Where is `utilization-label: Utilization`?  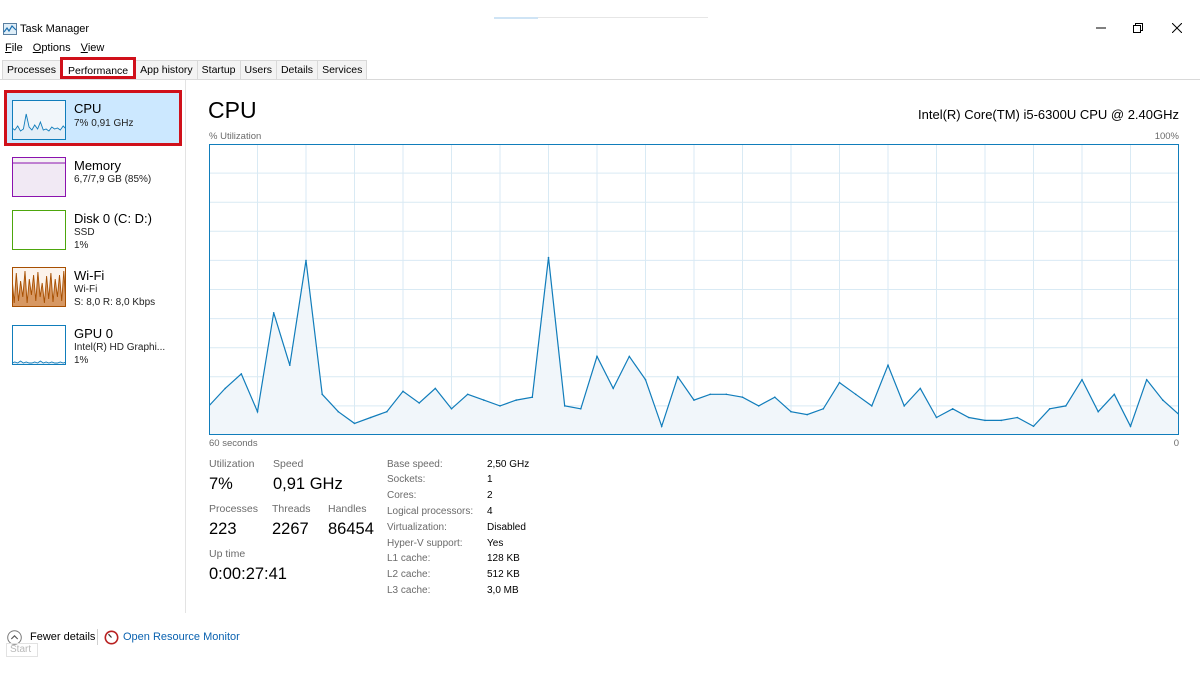
utilization-label: Utilization is located at coordinates (232, 464).